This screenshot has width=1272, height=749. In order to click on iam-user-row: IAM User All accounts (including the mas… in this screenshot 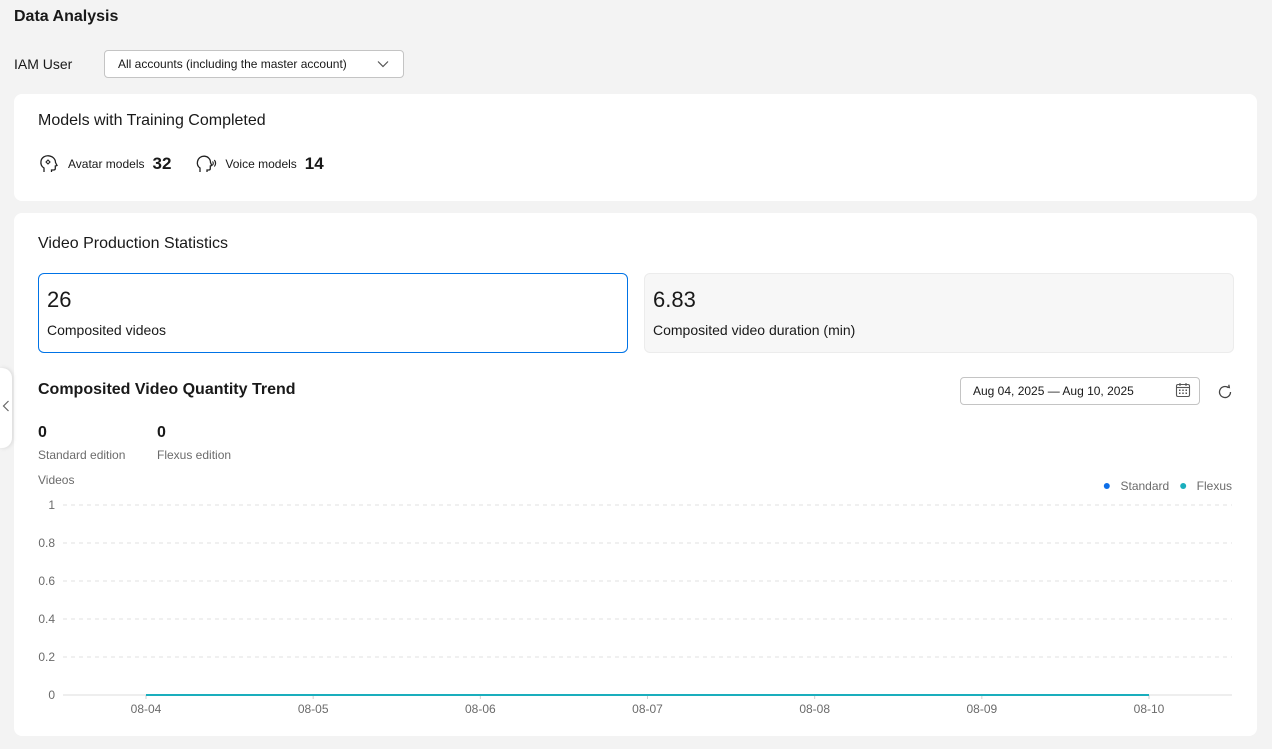, I will do `click(209, 64)`.